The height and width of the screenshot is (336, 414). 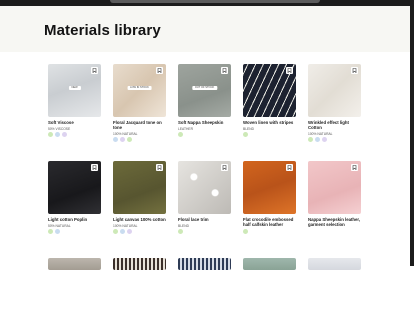 I want to click on material-name: Light canvas 100% cotton, so click(x=139, y=219).